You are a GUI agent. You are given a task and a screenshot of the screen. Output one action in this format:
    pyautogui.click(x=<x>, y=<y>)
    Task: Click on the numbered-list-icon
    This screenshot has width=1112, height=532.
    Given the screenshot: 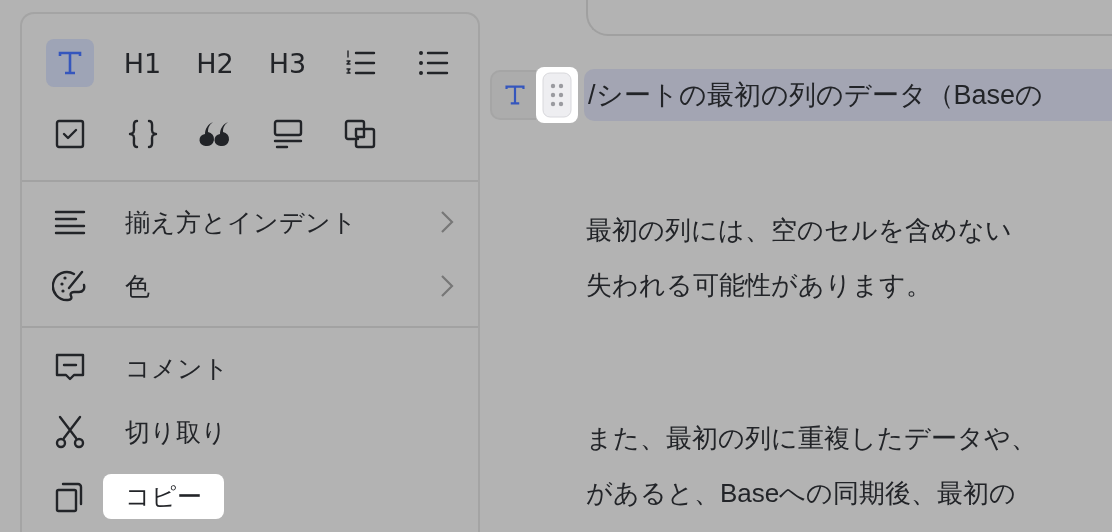 What is the action you would take?
    pyautogui.click(x=360, y=63)
    